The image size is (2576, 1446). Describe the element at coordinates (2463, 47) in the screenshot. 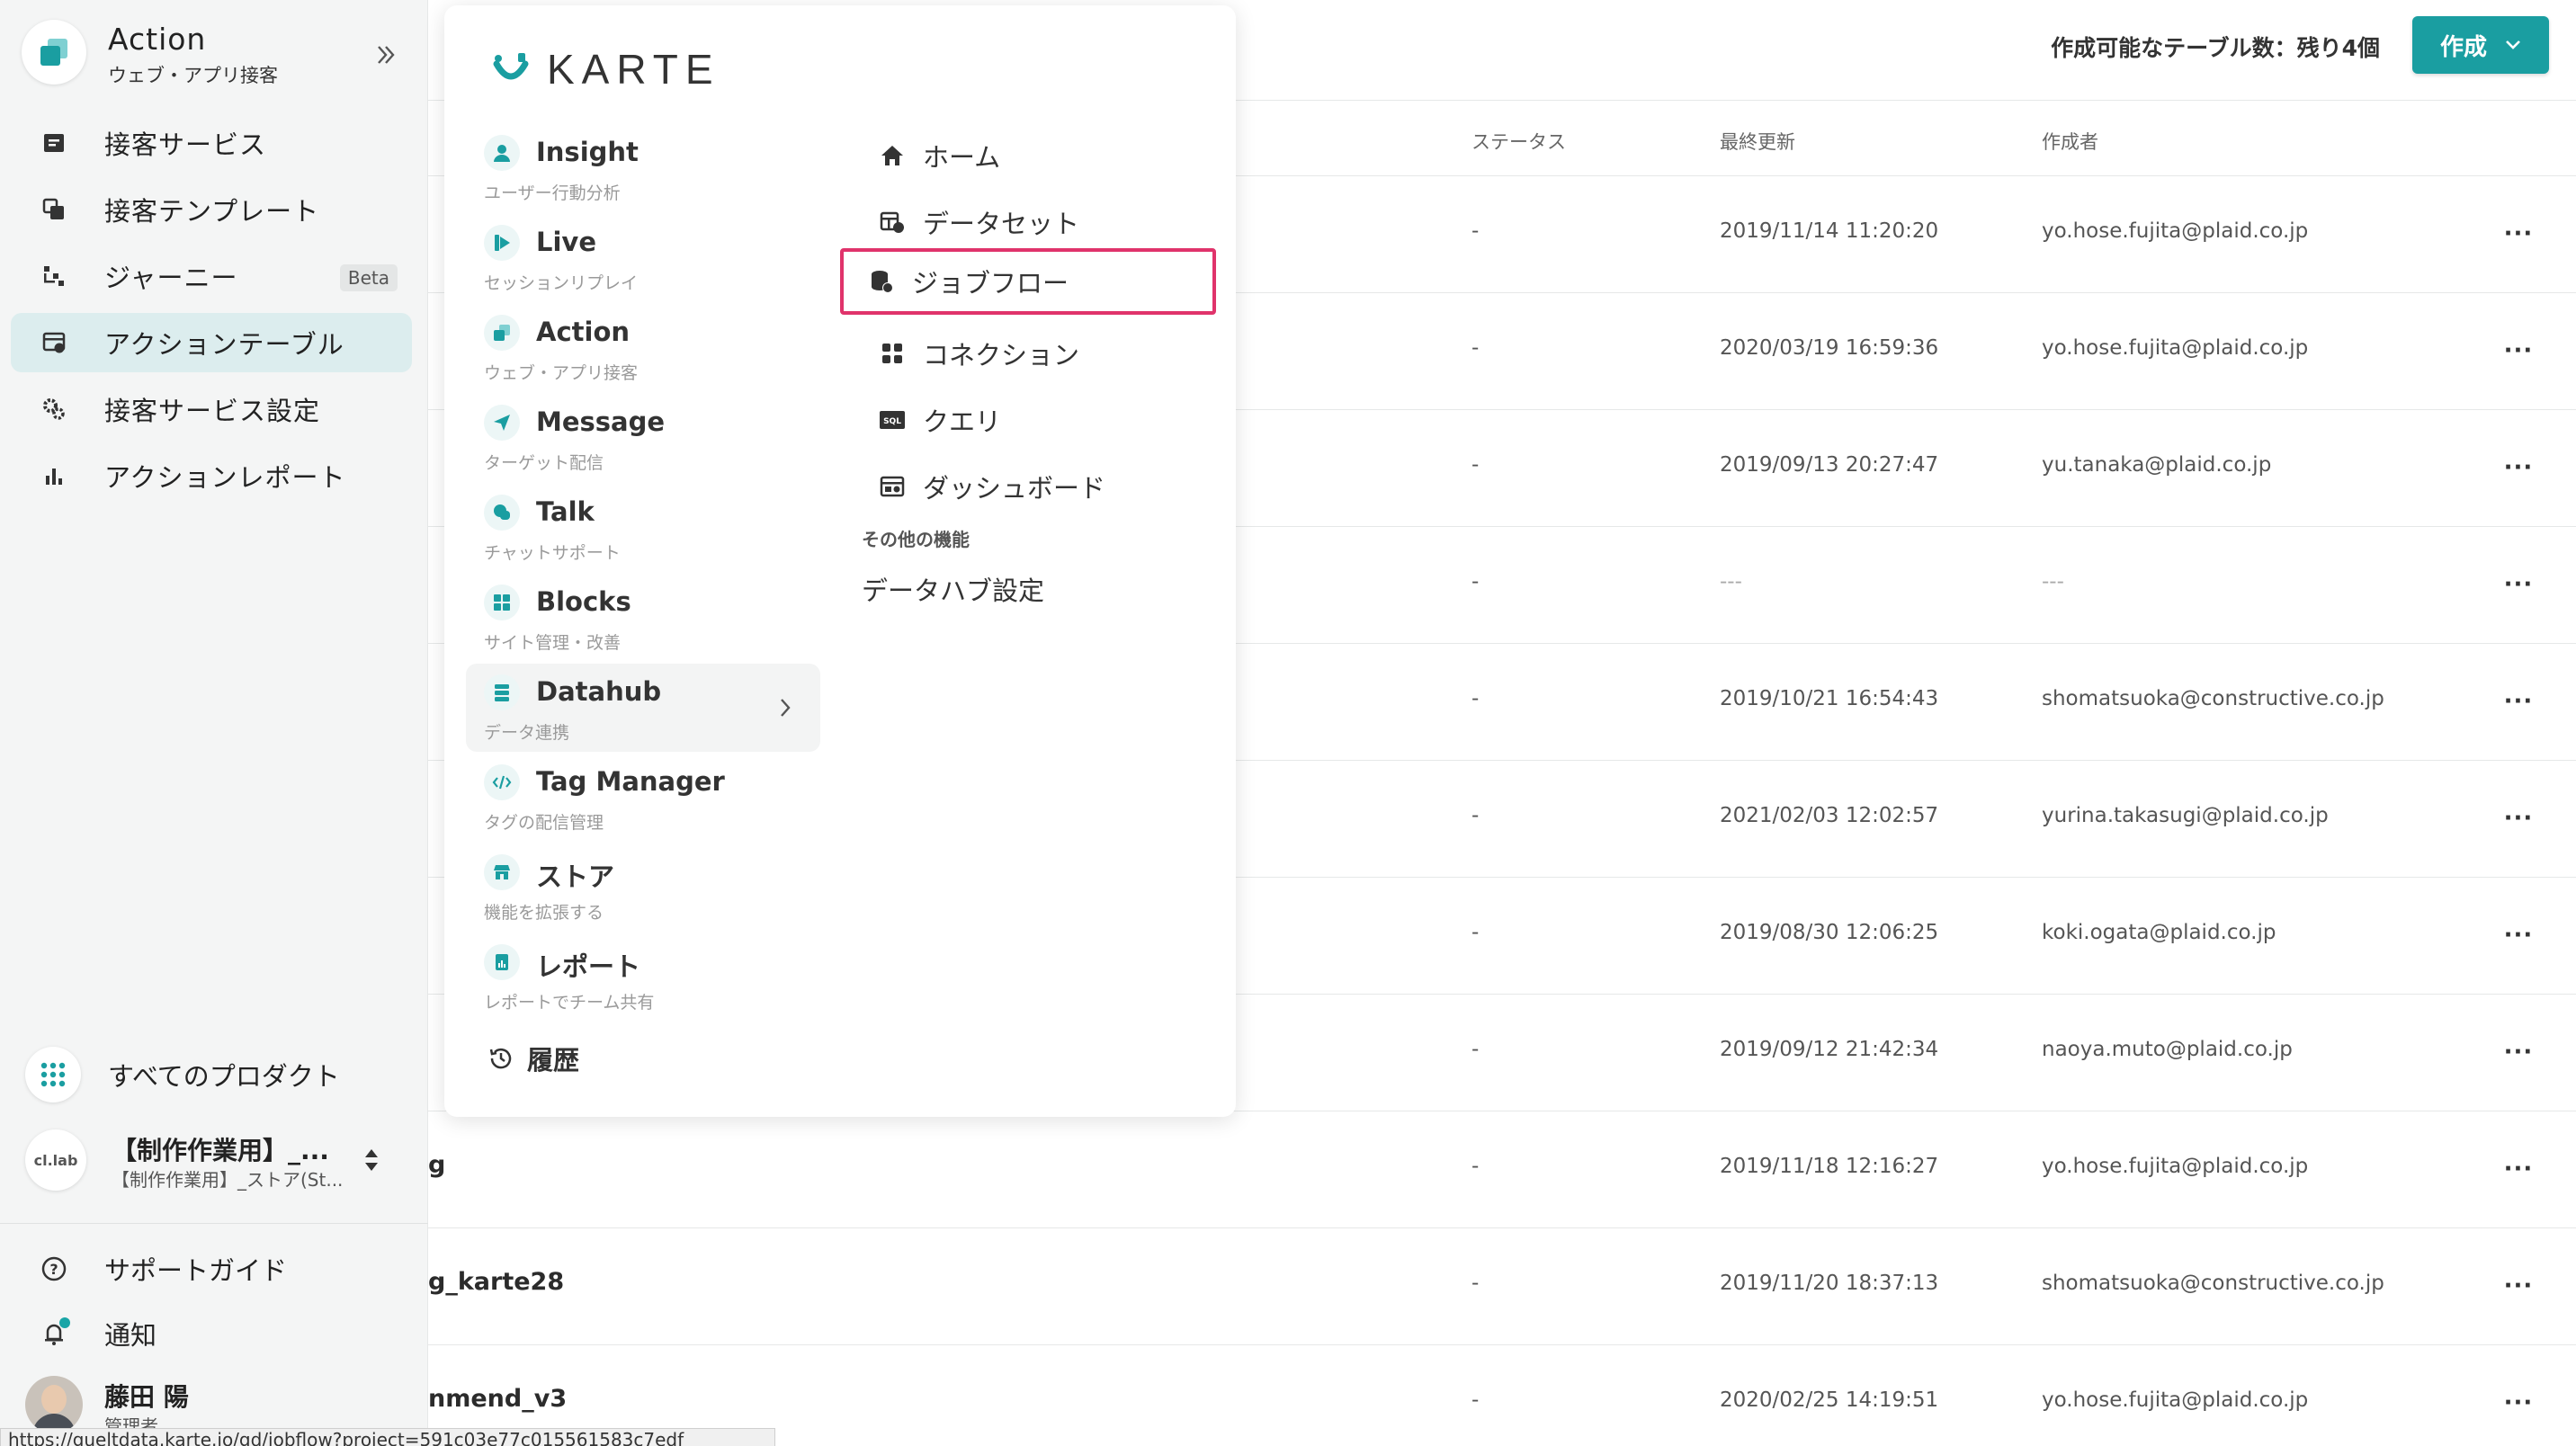

I see `create-button-label: 作成` at that location.